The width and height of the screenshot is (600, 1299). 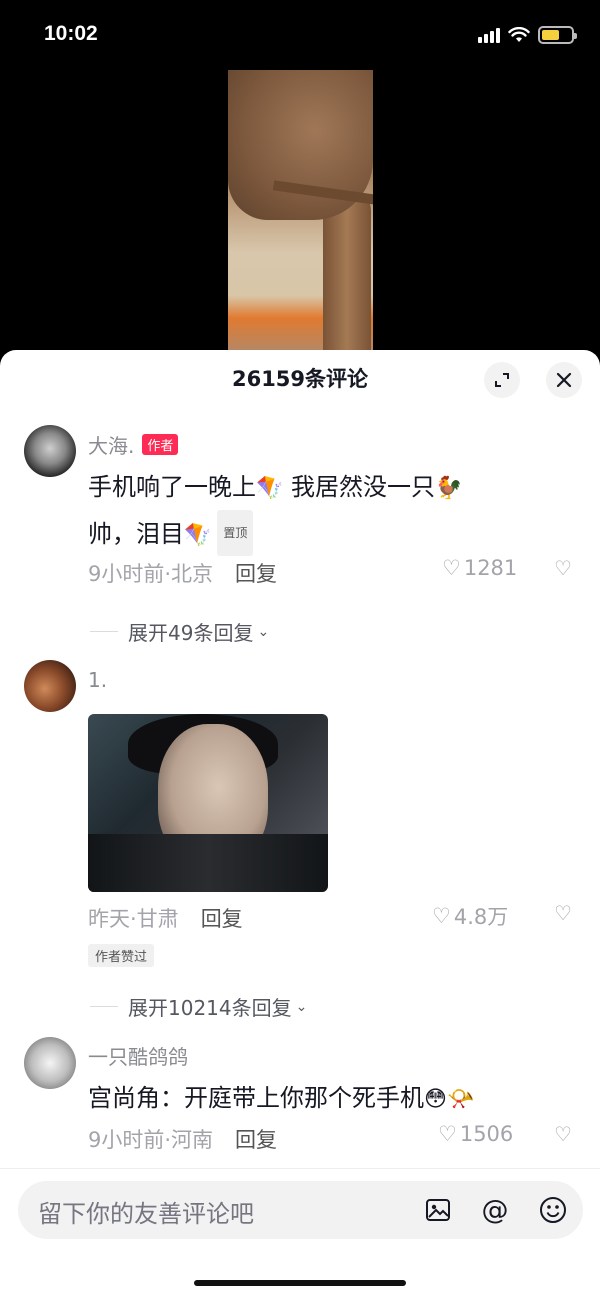 I want to click on comment-username: 一只酷鸽鸽, so click(x=138, y=1055).